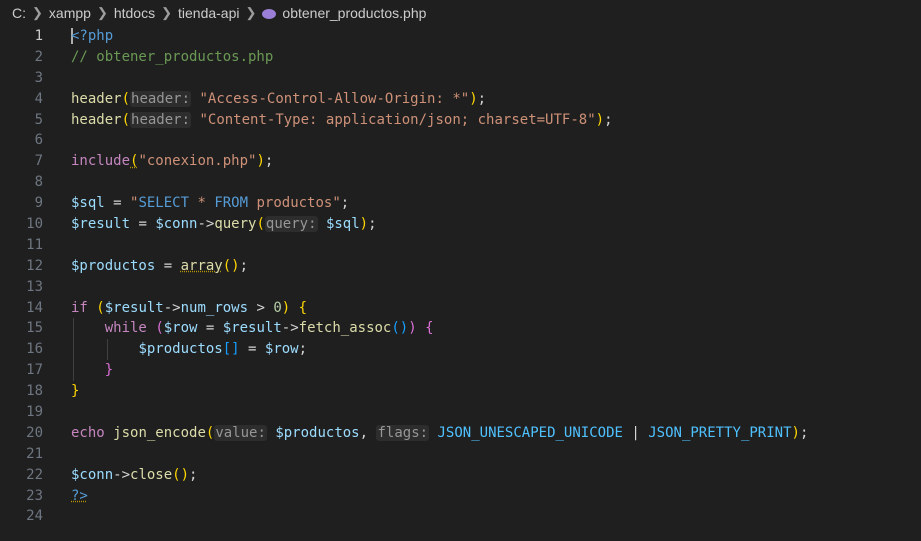 The image size is (921, 541). What do you see at coordinates (460, 203) in the screenshot?
I see `code-line: 9 $sql = "SELECT * FROM productos";` at bounding box center [460, 203].